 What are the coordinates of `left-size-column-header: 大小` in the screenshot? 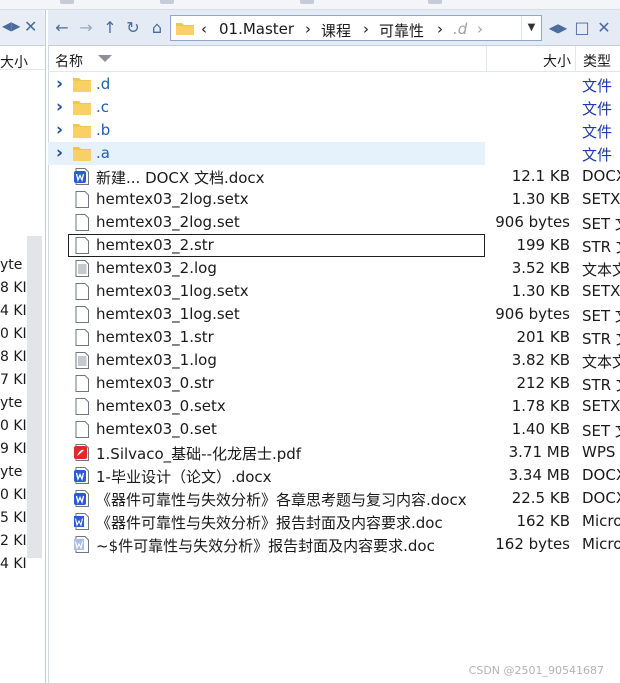 It's located at (22, 58).